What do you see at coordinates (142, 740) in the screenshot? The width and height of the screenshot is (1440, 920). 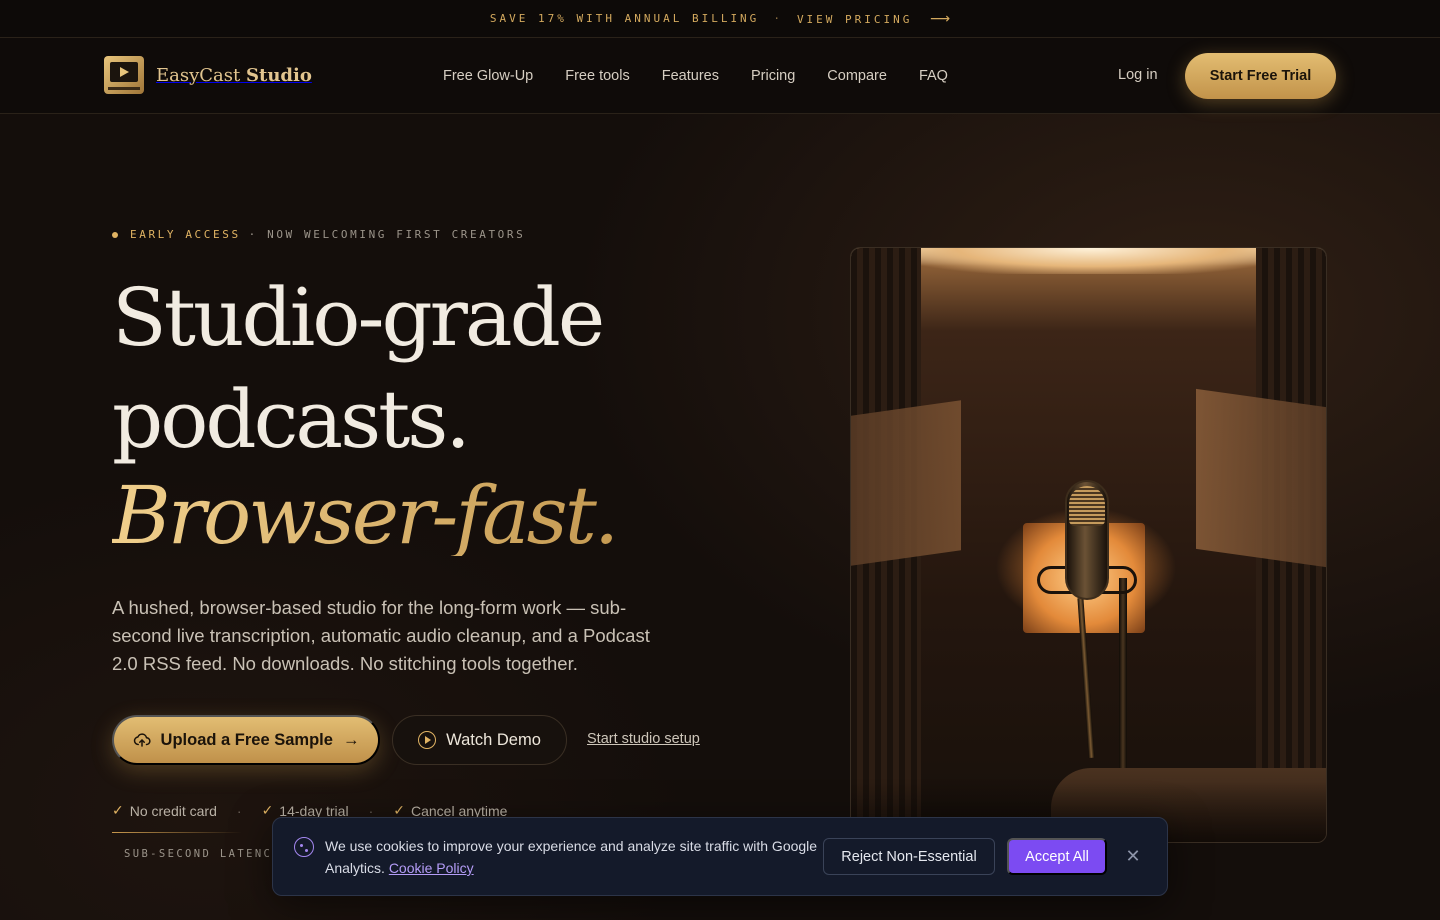 I see `upload-cloud-icon` at bounding box center [142, 740].